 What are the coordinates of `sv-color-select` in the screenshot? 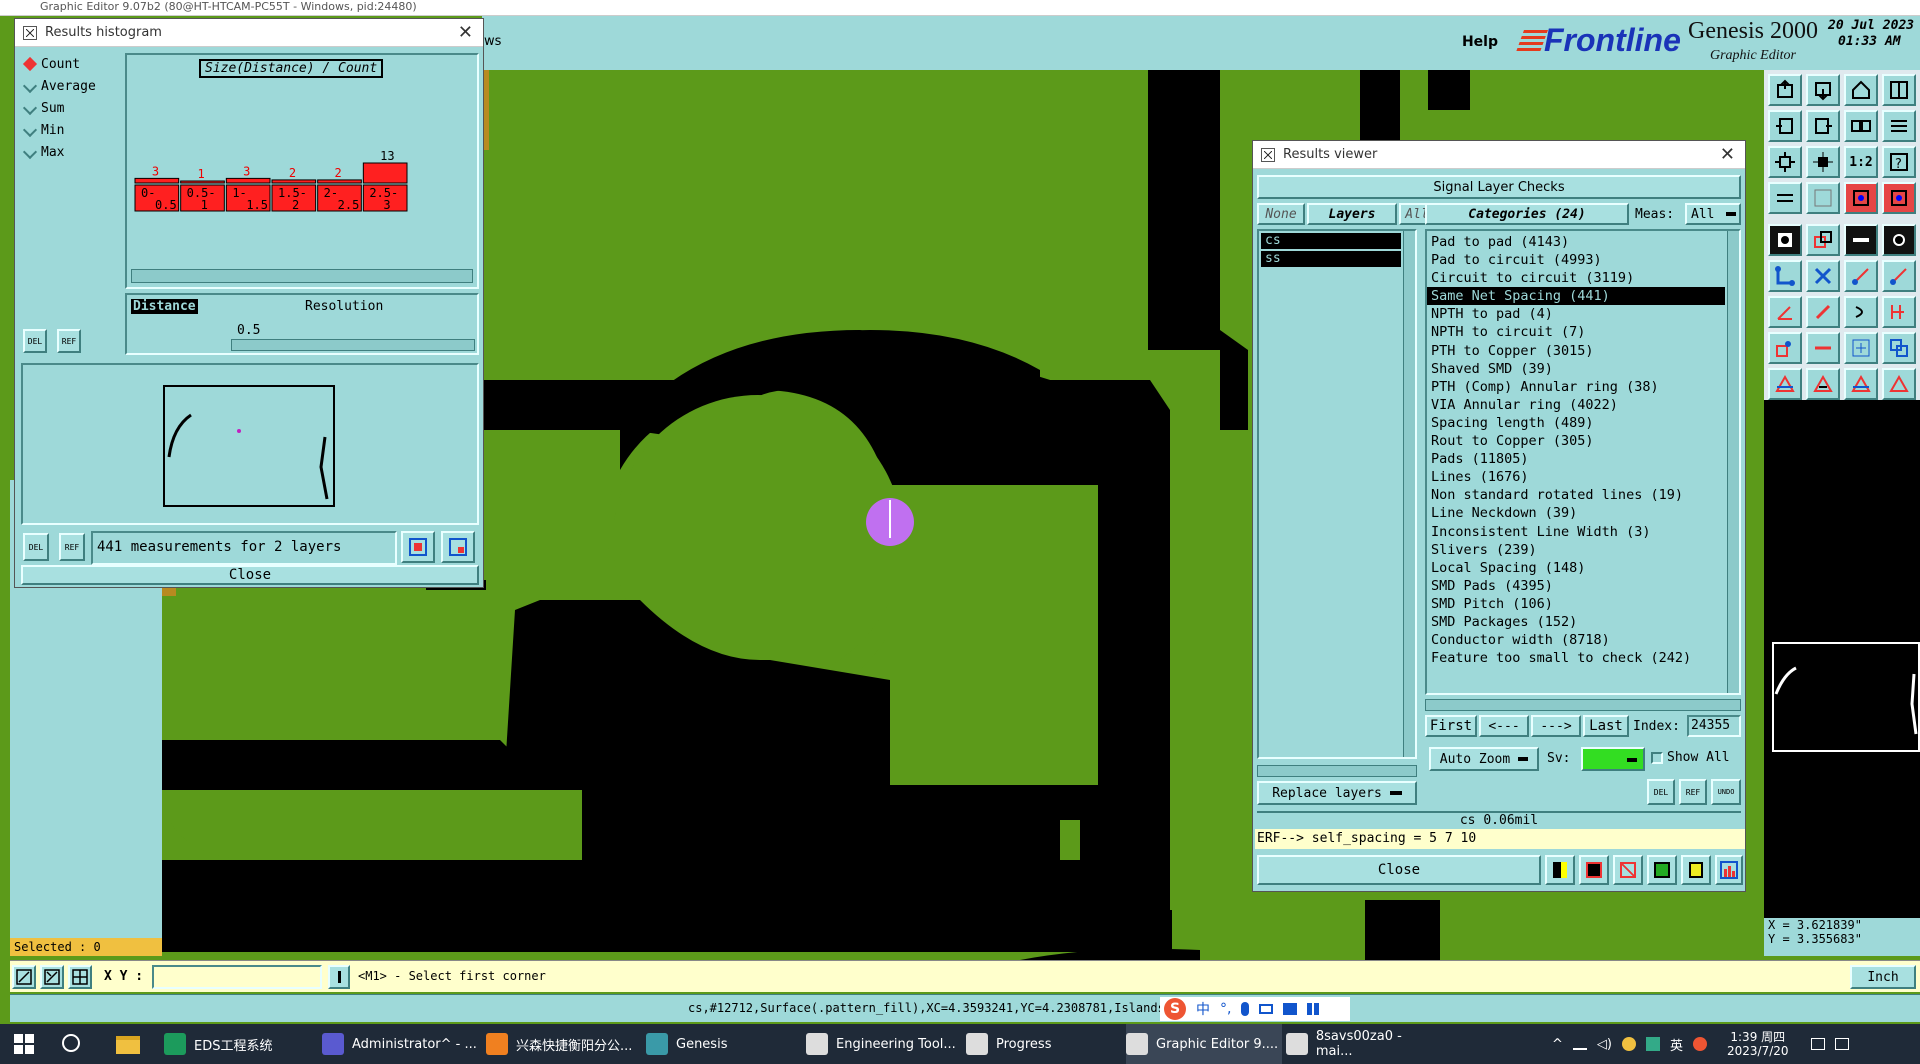 It's located at (1613, 759).